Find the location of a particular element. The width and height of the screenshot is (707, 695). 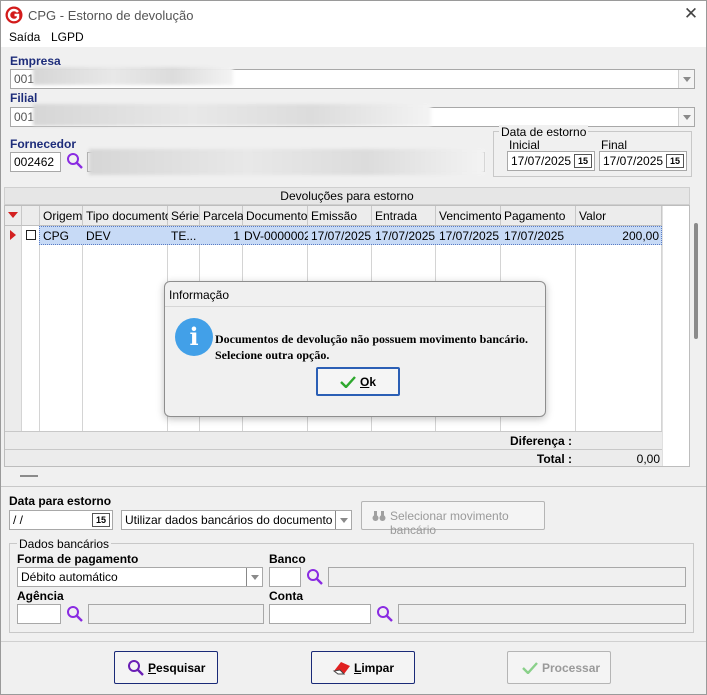

empresa-code: 001 is located at coordinates (24, 79).